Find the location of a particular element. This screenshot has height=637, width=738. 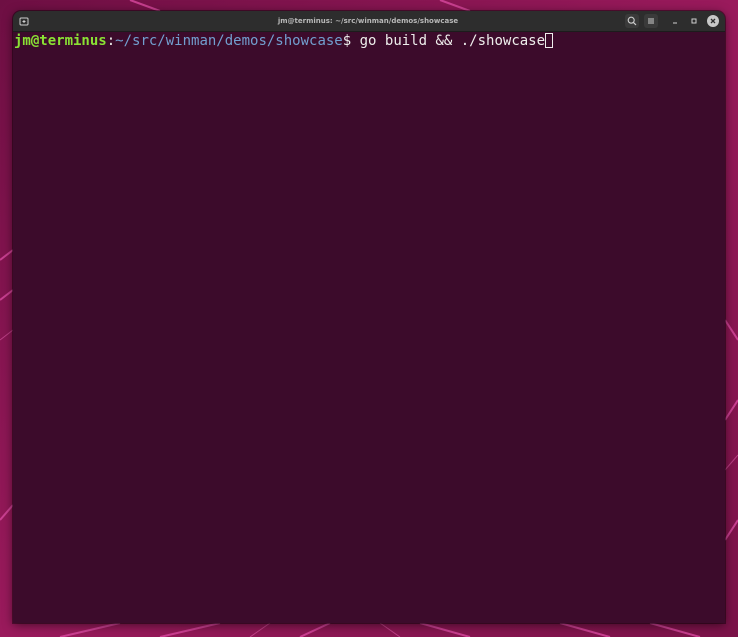

maximize-icon is located at coordinates (694, 21).